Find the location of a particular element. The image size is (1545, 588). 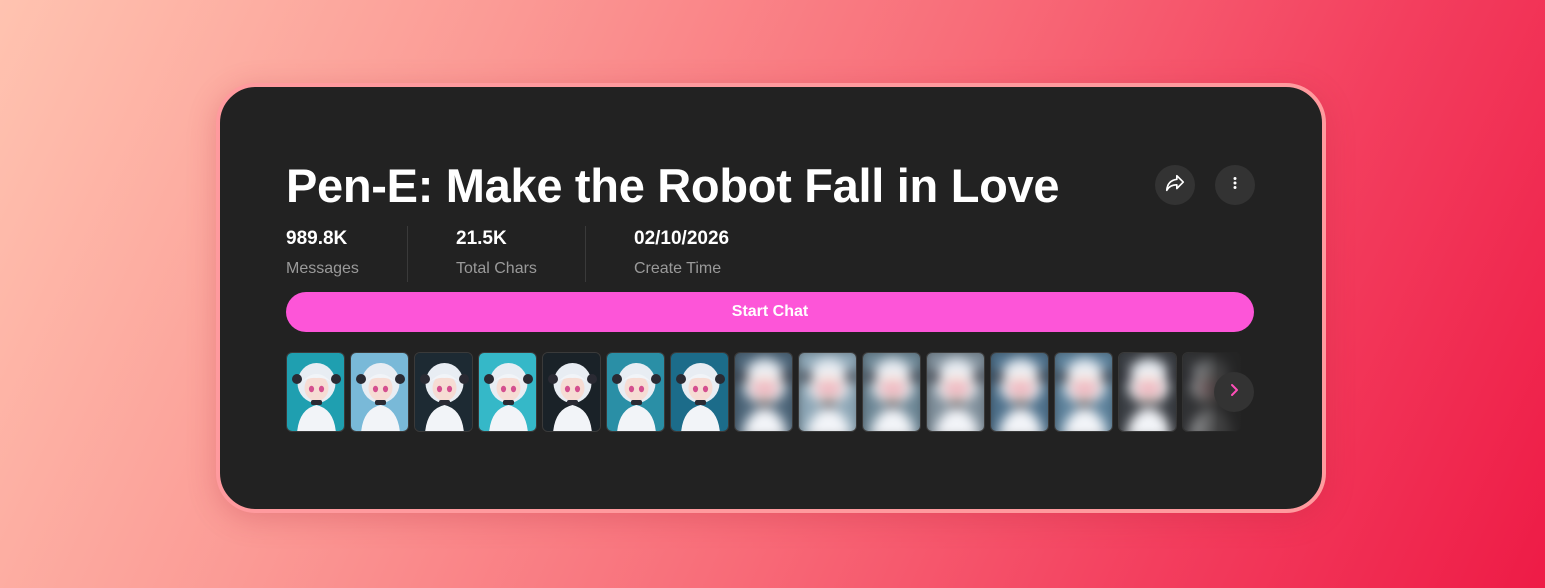

page-title: Pen-E: Make the Robot Fall in Love is located at coordinates (673, 185).